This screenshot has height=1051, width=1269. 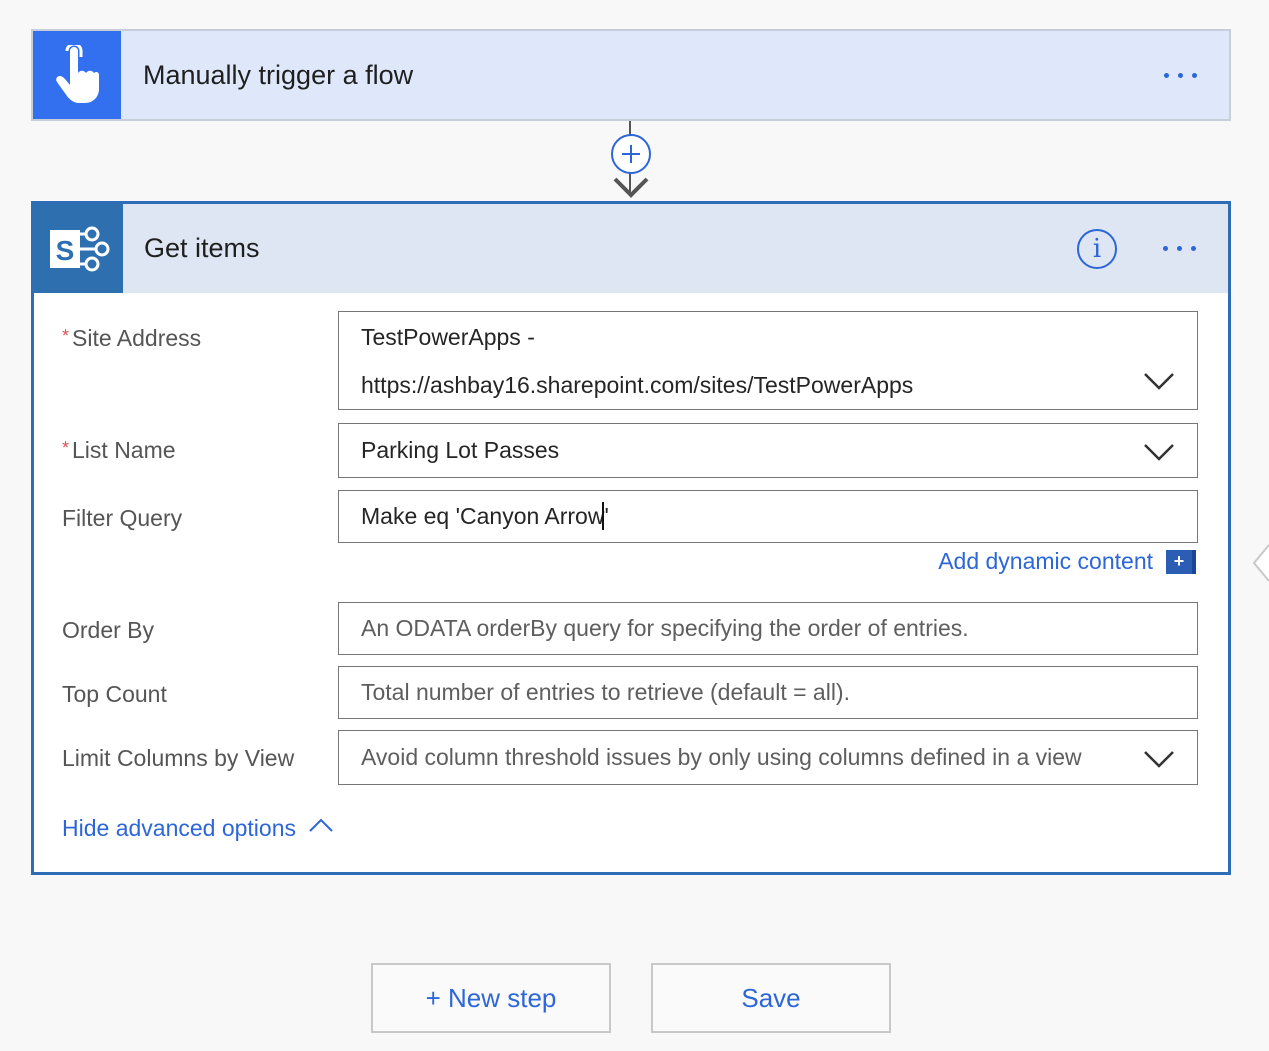 I want to click on list-name-value: Parking Lot Passes, so click(x=460, y=450).